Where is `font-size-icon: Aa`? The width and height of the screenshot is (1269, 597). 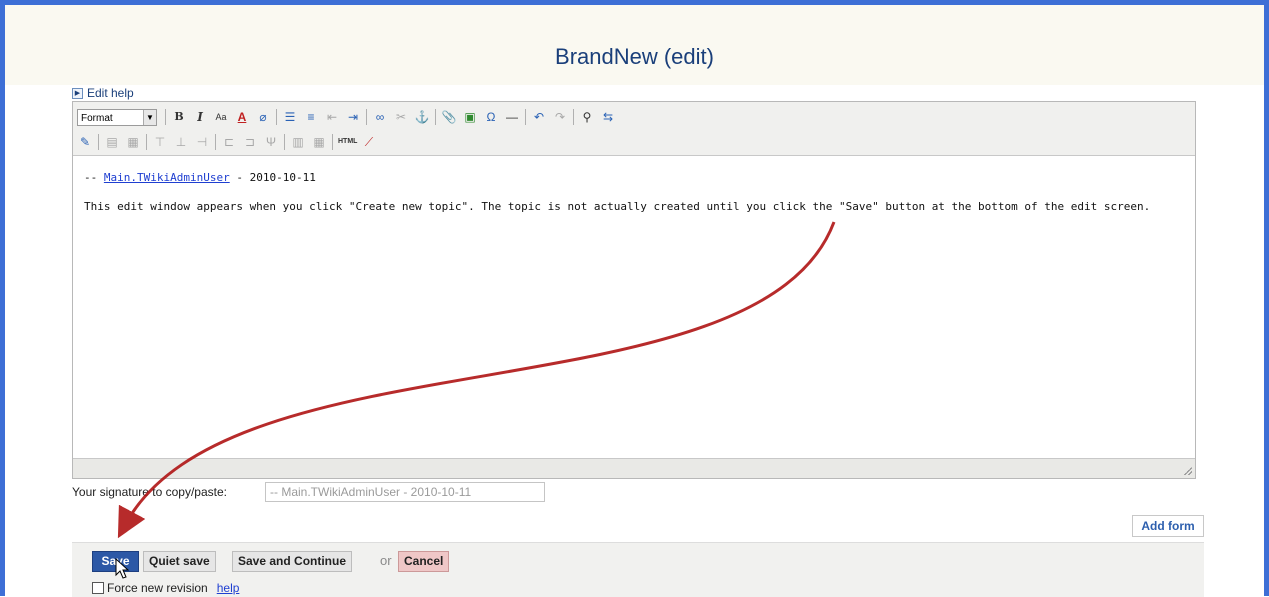 font-size-icon: Aa is located at coordinates (221, 117).